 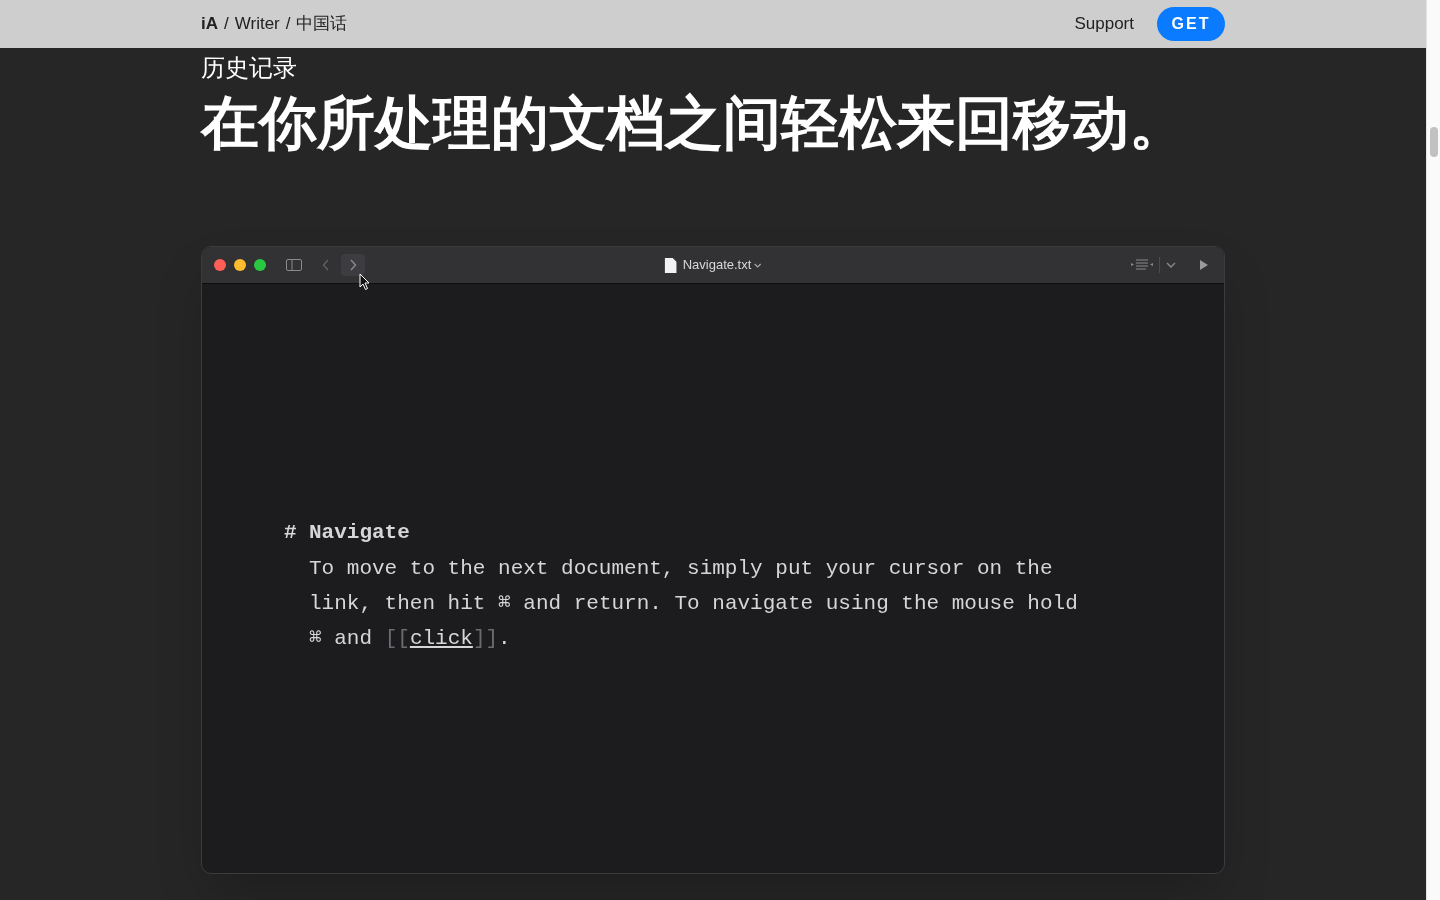 I want to click on section-eyebrow: 历史记录, so click(x=249, y=68).